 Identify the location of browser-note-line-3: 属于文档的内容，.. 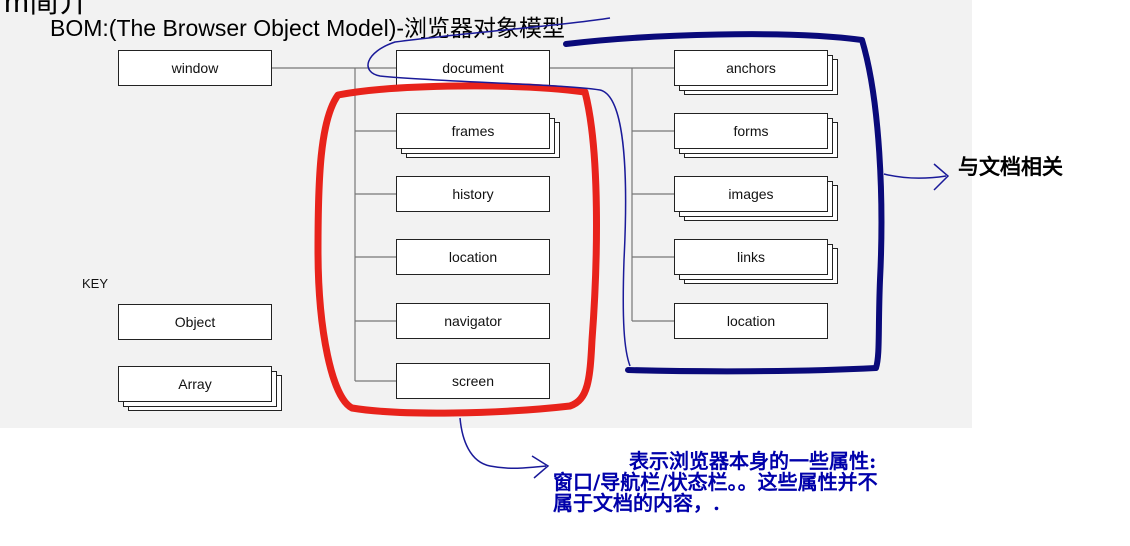
(636, 503).